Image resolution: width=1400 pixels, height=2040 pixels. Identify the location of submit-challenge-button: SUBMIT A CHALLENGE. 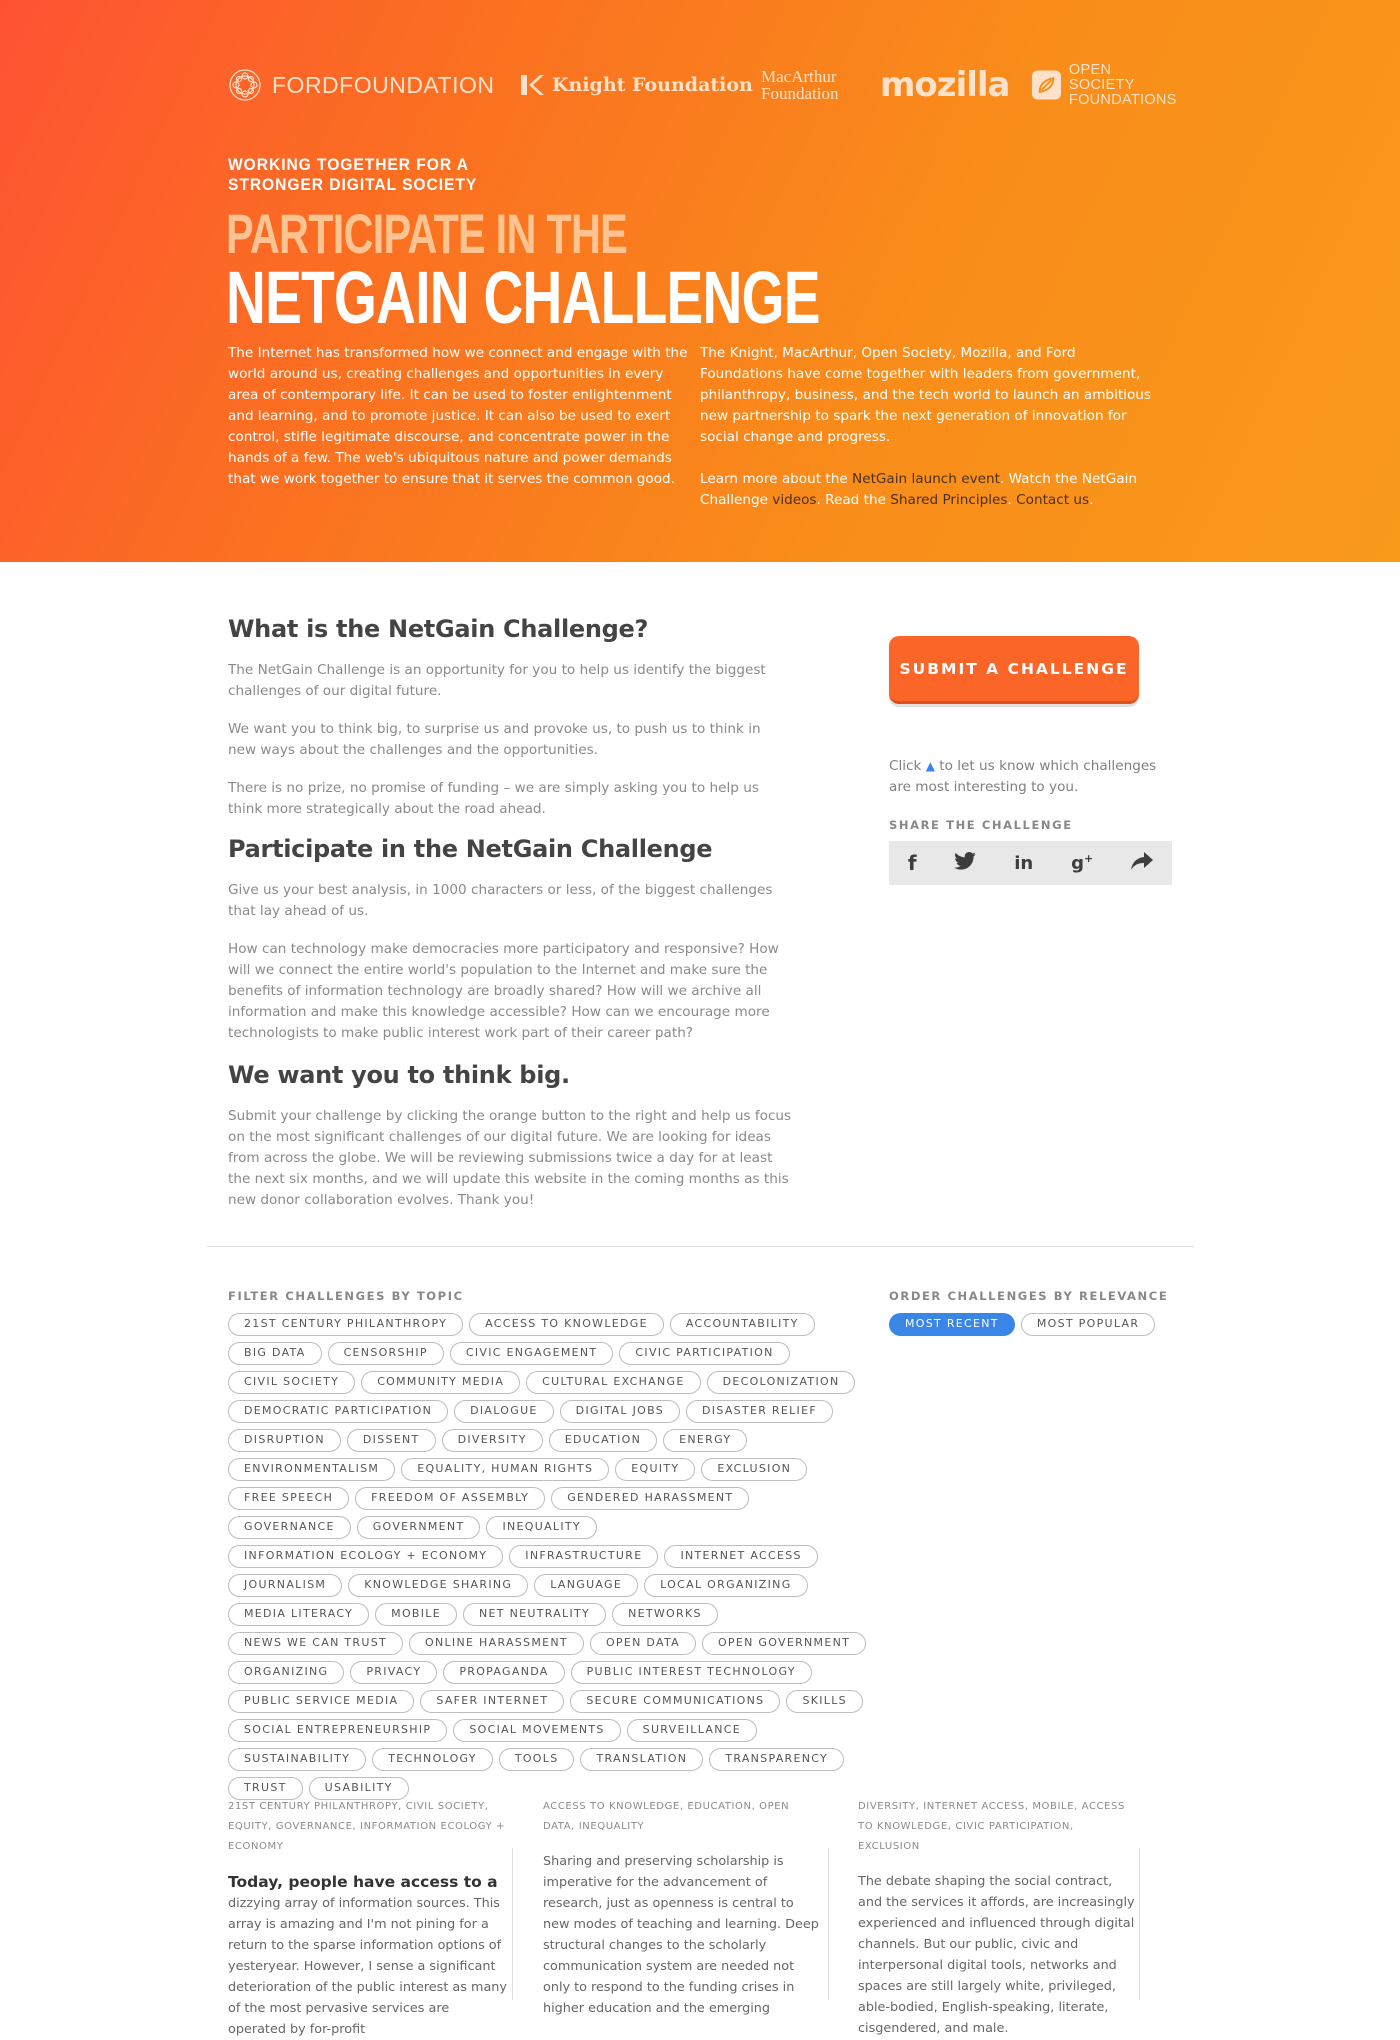
(1014, 670).